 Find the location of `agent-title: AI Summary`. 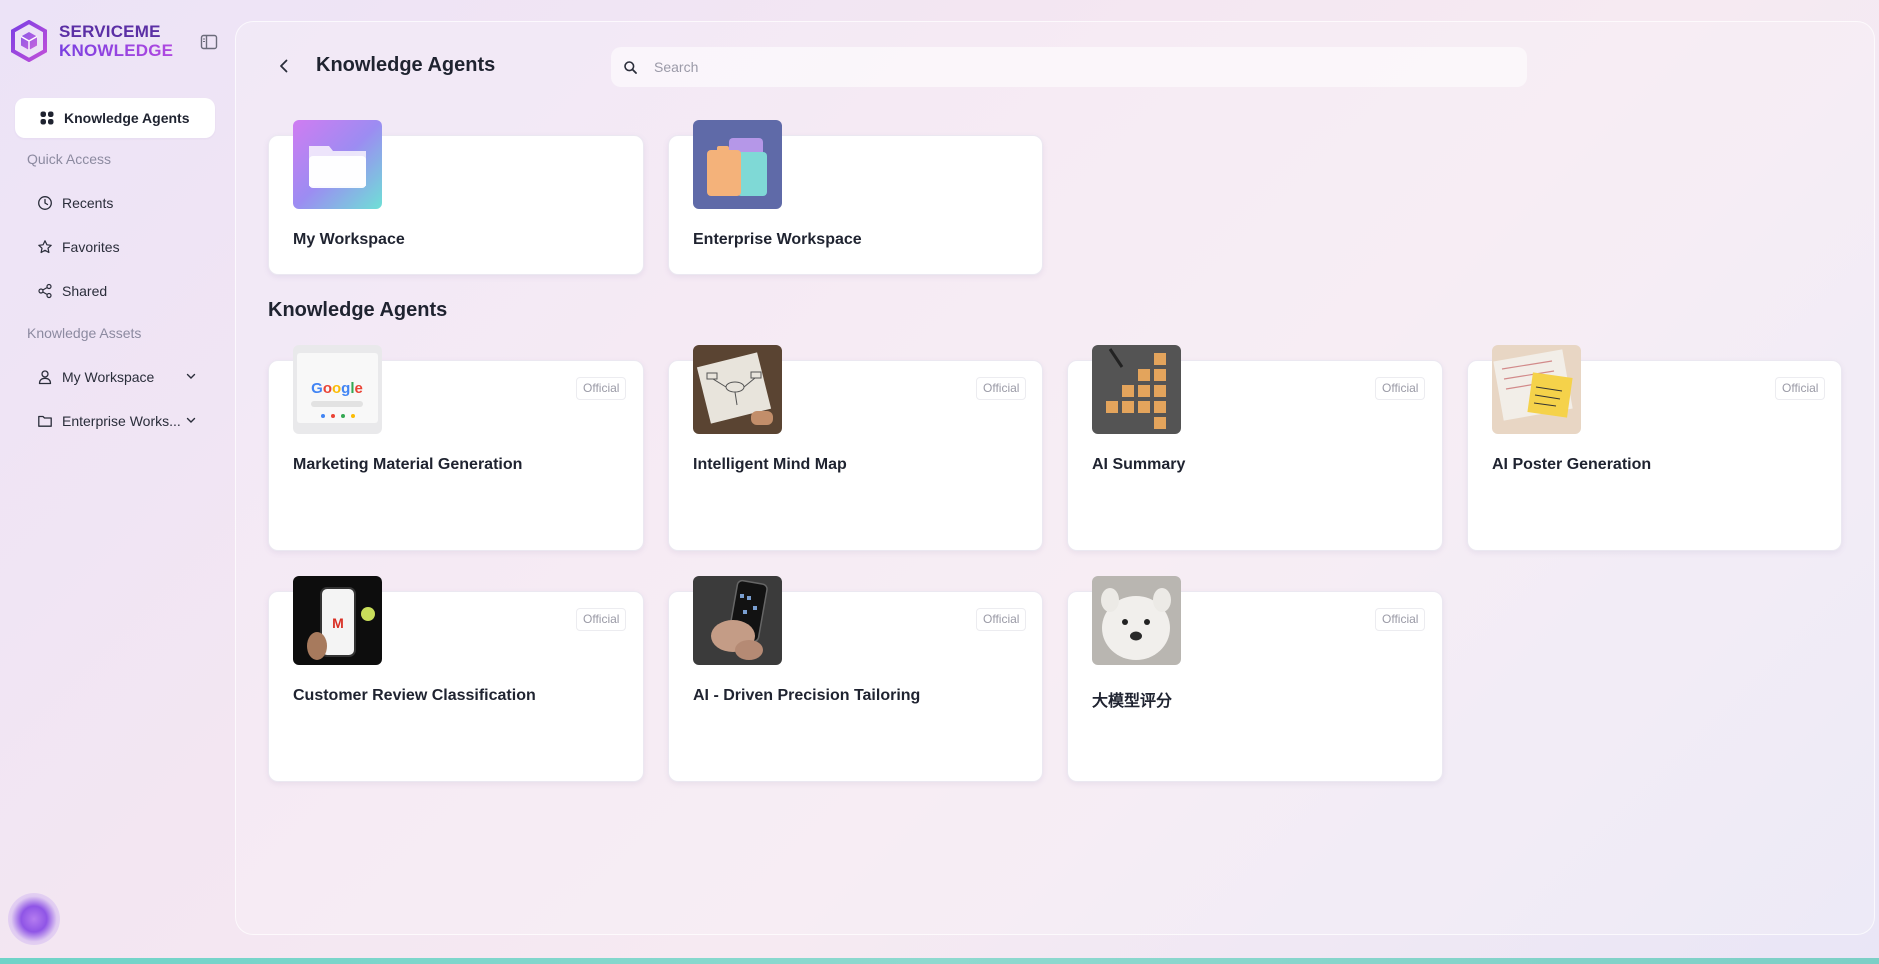

agent-title: AI Summary is located at coordinates (1139, 464).